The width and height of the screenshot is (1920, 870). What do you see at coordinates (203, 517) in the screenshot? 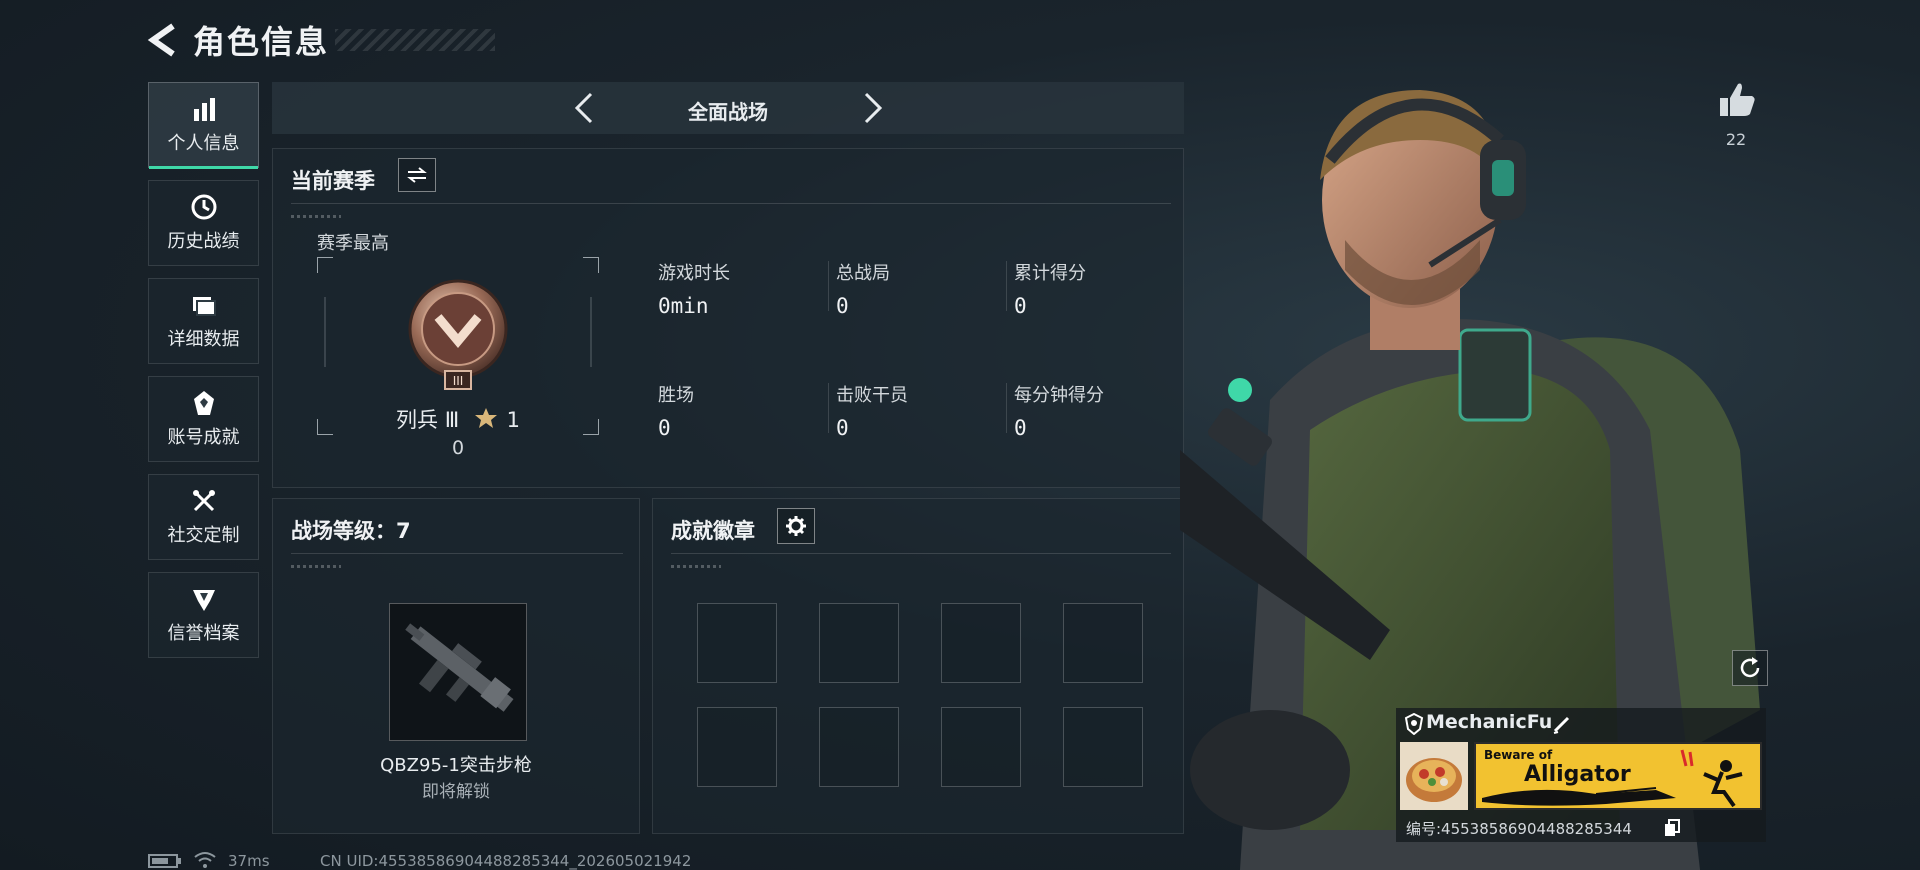
I see `sidebar-item-social: 社交定制` at bounding box center [203, 517].